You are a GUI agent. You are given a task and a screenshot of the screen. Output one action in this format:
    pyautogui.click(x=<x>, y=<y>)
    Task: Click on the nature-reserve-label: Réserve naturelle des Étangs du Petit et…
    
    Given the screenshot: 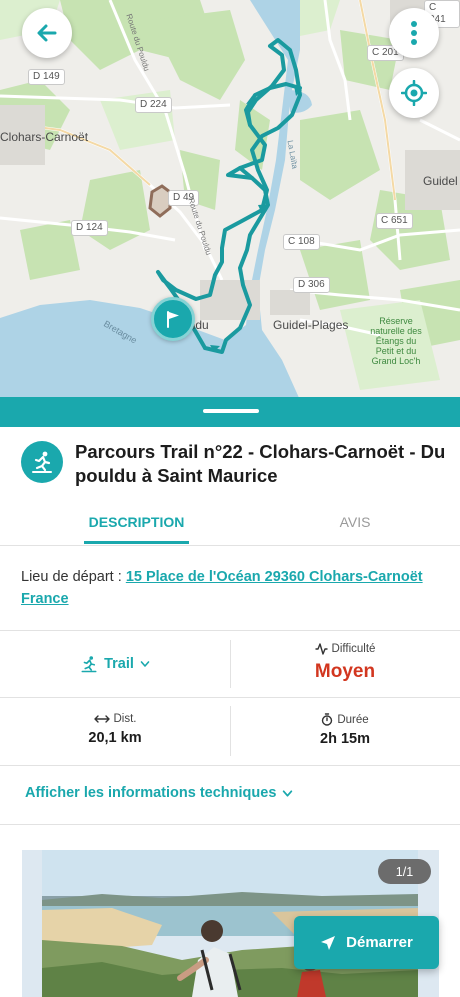 What is the action you would take?
    pyautogui.click(x=396, y=341)
    